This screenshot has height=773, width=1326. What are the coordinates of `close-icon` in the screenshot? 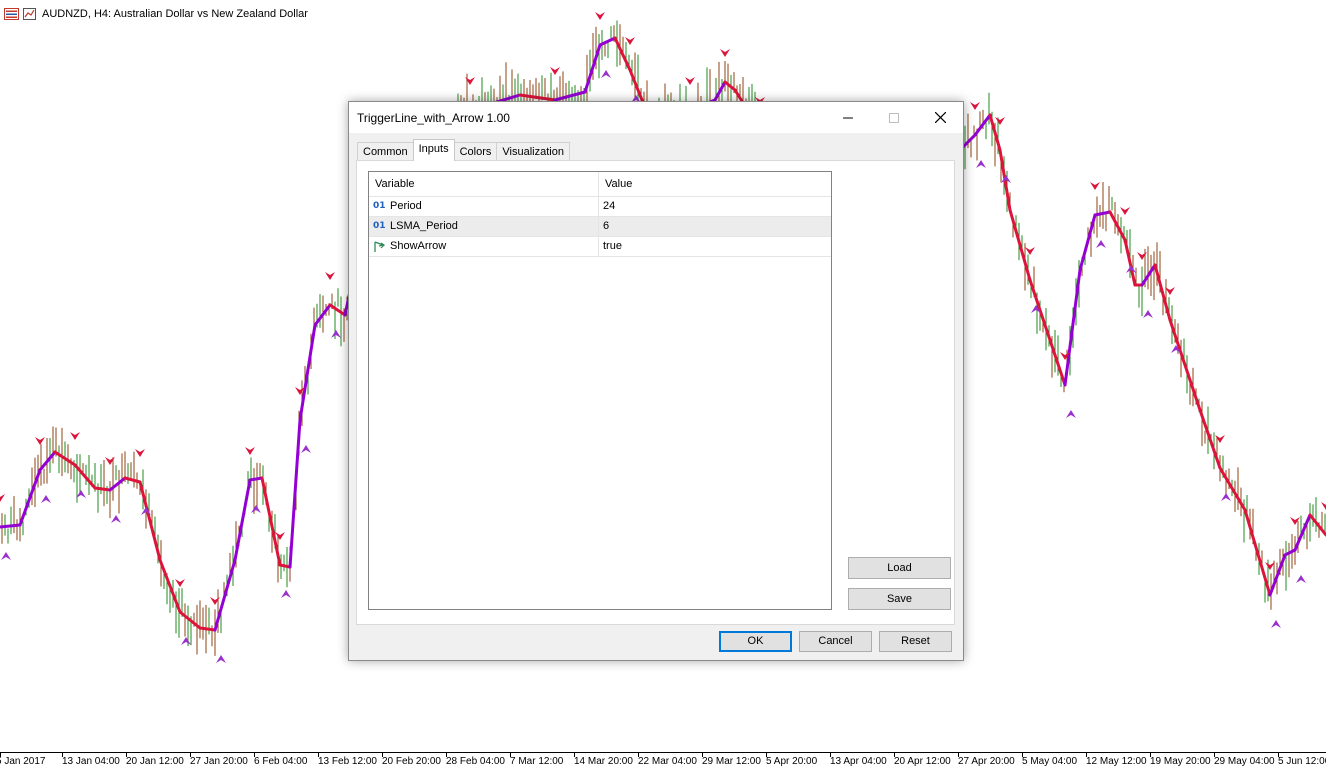 It's located at (940, 117).